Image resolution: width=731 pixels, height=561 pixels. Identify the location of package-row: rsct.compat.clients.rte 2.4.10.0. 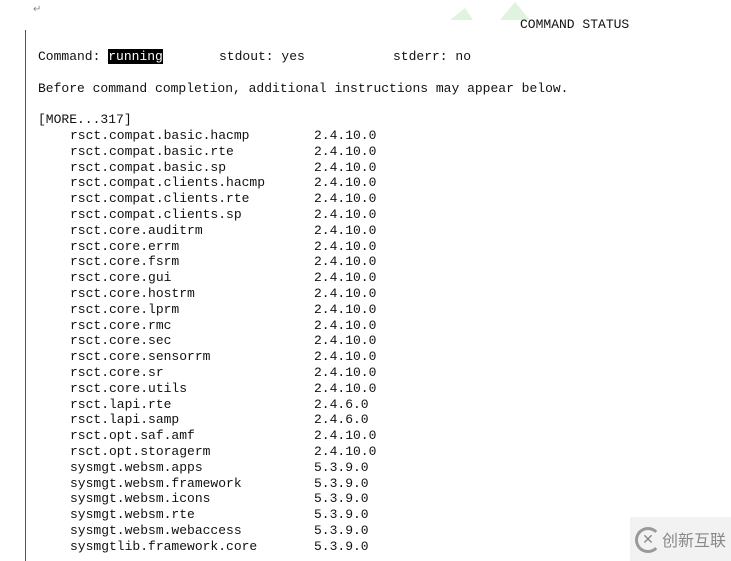
(223, 199).